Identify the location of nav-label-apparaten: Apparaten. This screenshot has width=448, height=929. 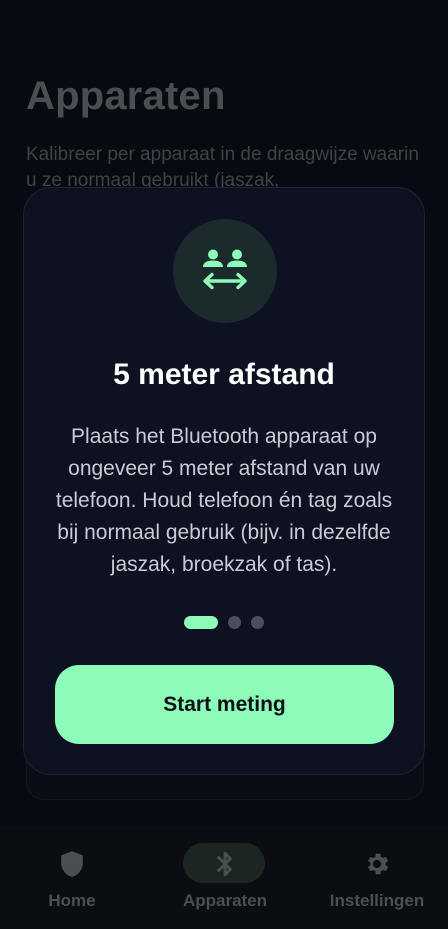
(225, 900).